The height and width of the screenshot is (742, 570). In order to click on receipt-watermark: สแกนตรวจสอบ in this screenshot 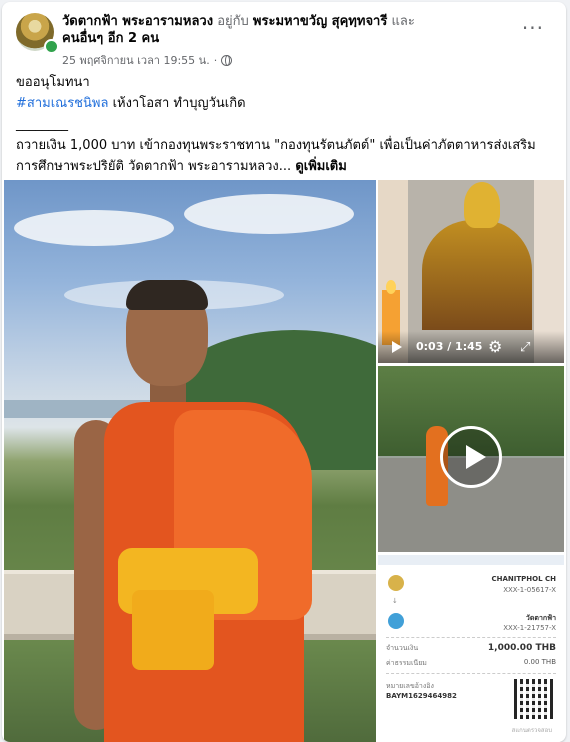, I will do `click(531, 730)`.